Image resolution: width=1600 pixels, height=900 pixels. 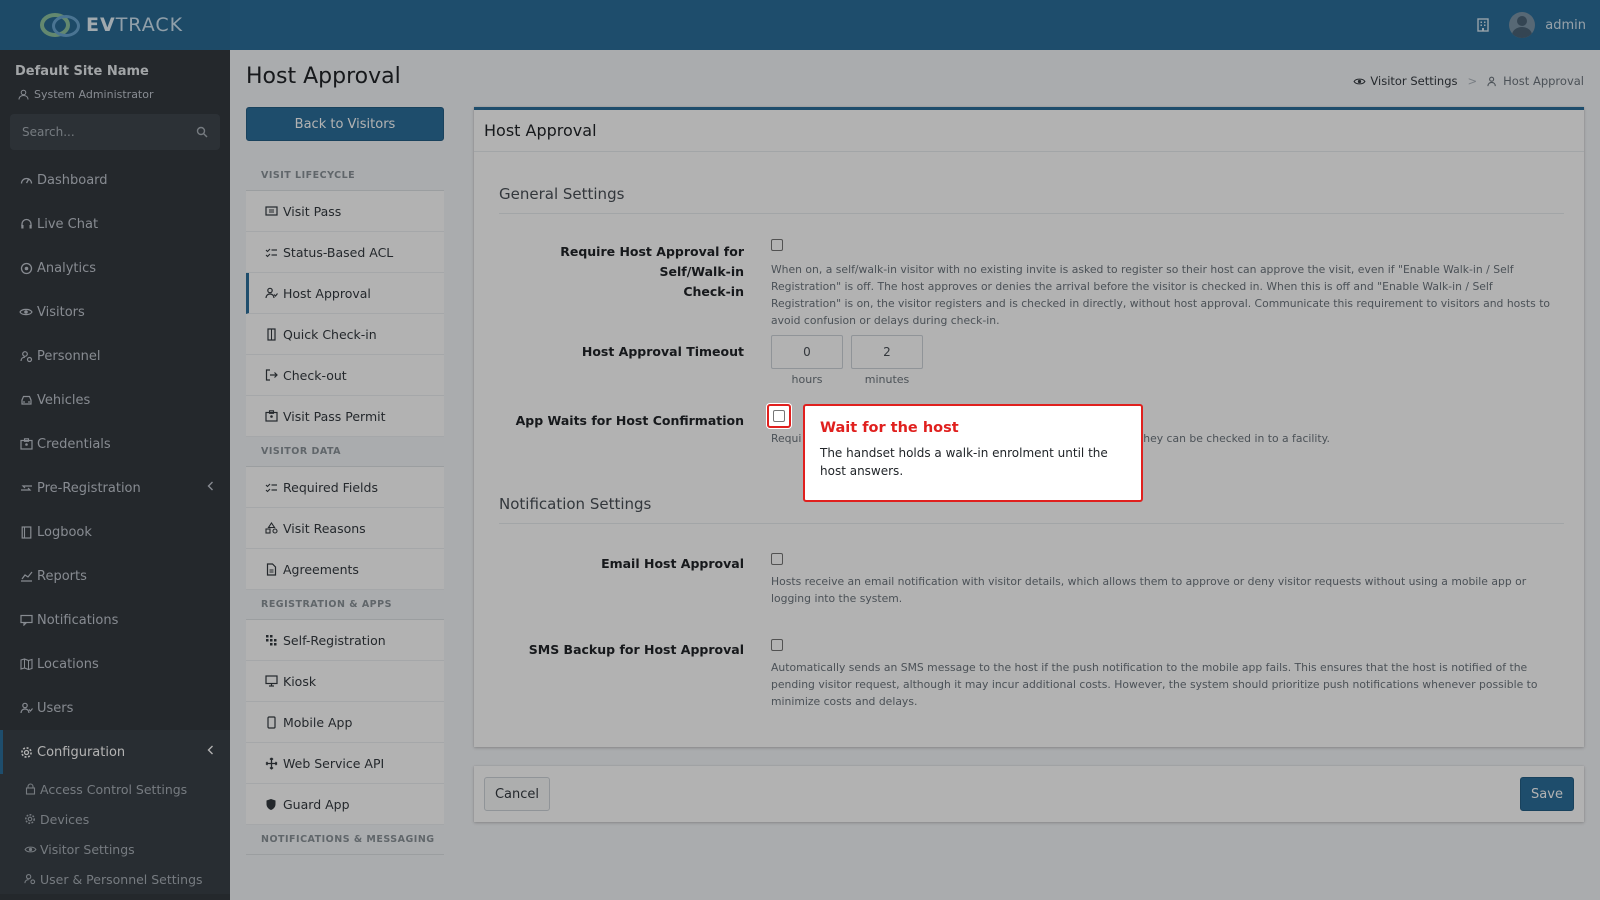 I want to click on app-waits-checkbox, so click(x=779, y=416).